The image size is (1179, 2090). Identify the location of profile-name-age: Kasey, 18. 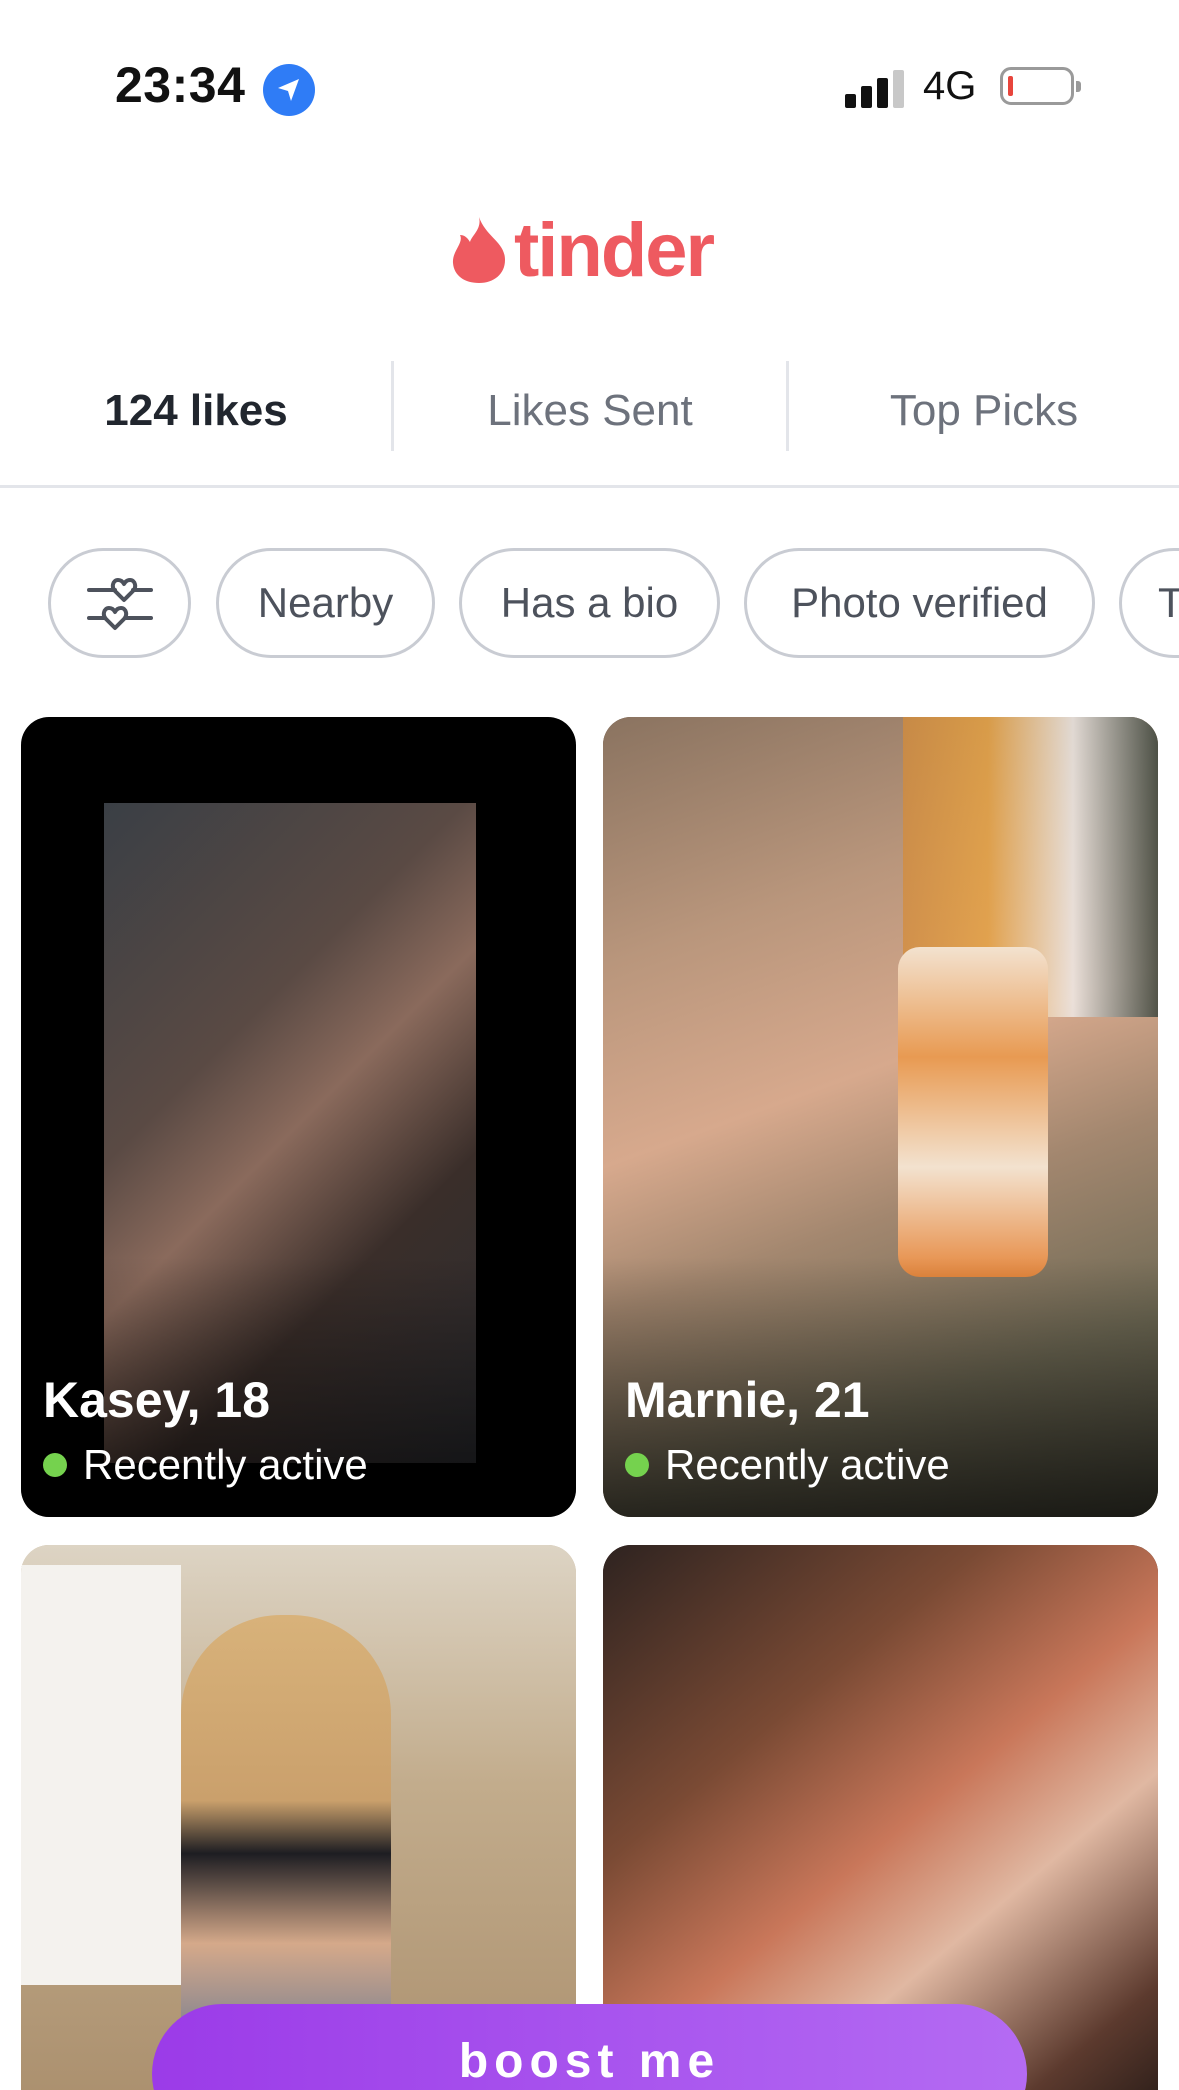
(157, 1400).